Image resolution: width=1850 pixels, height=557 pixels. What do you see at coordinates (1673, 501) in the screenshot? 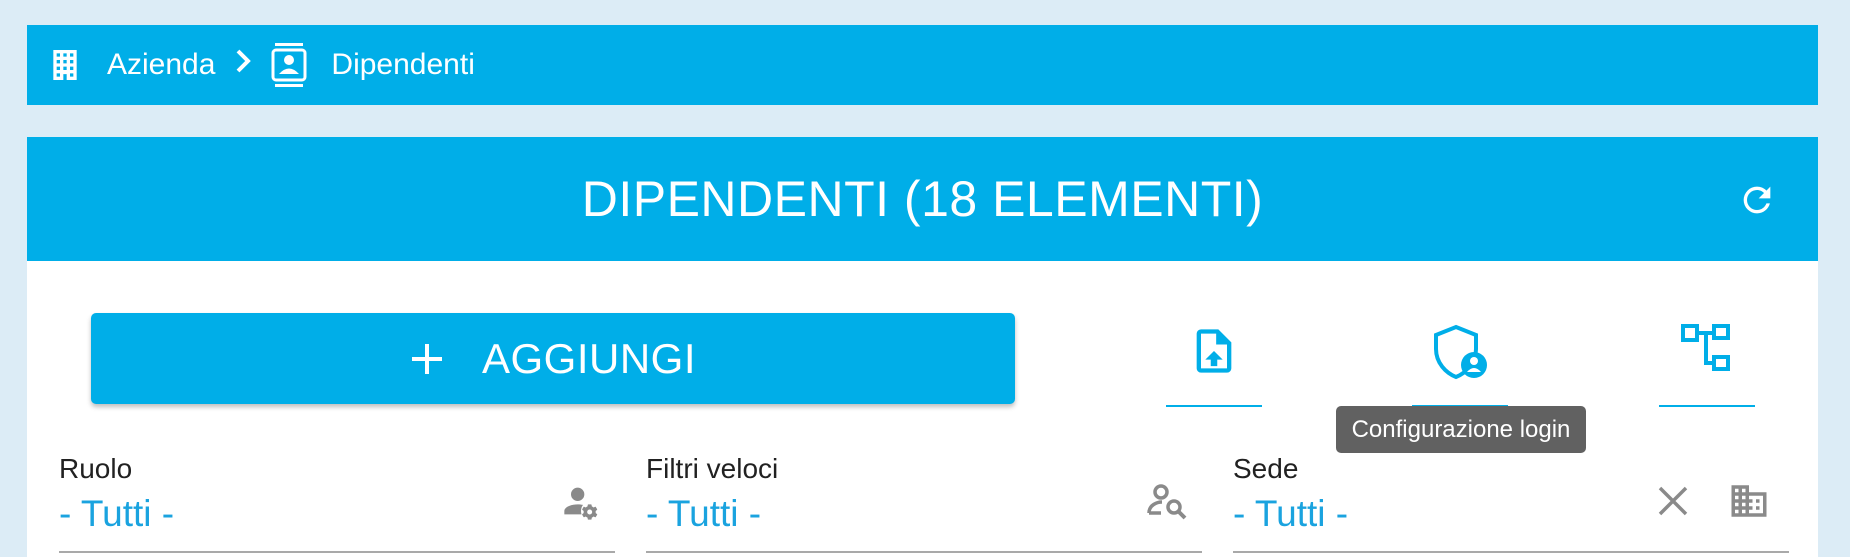
I see `close-icon` at bounding box center [1673, 501].